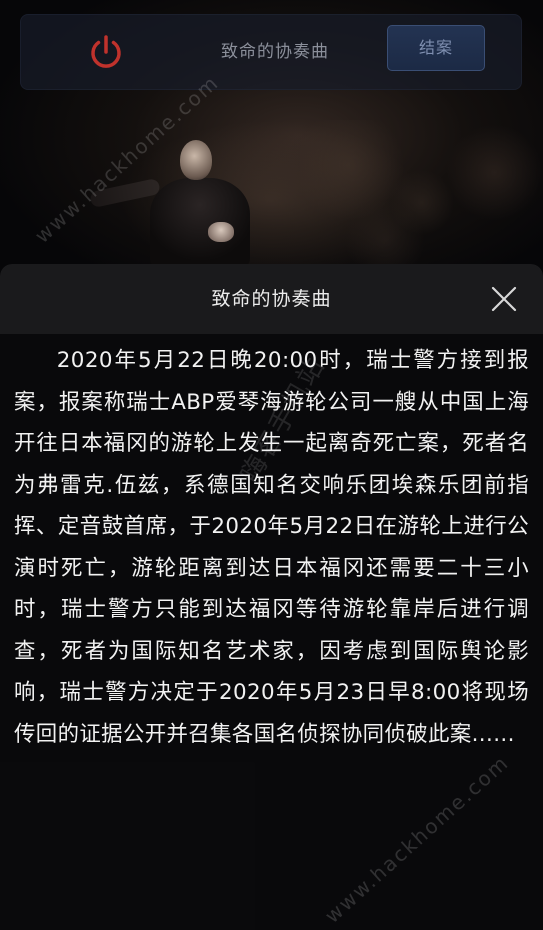  What do you see at coordinates (189, 200) in the screenshot?
I see `conductor-figure` at bounding box center [189, 200].